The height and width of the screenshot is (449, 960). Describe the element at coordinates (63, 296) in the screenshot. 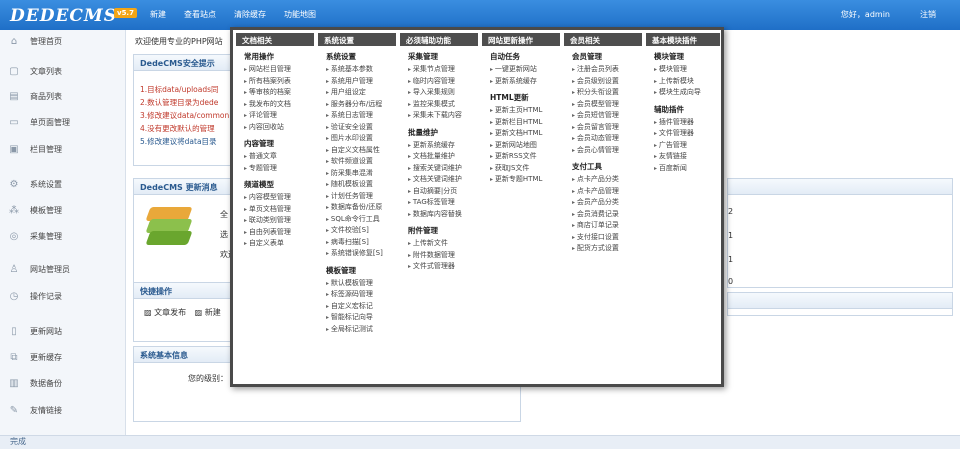

I see `sidebar-item-logs: ◷ 操作记录` at that location.